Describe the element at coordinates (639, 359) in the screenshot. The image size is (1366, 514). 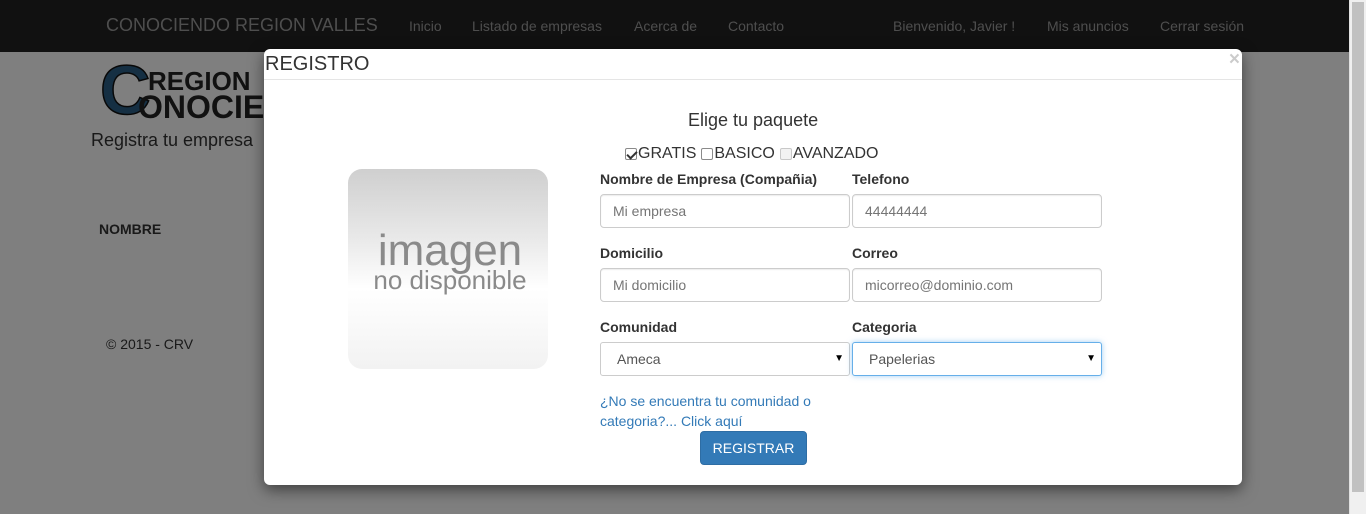
I see `comunidad-select-value: Ameca` at that location.